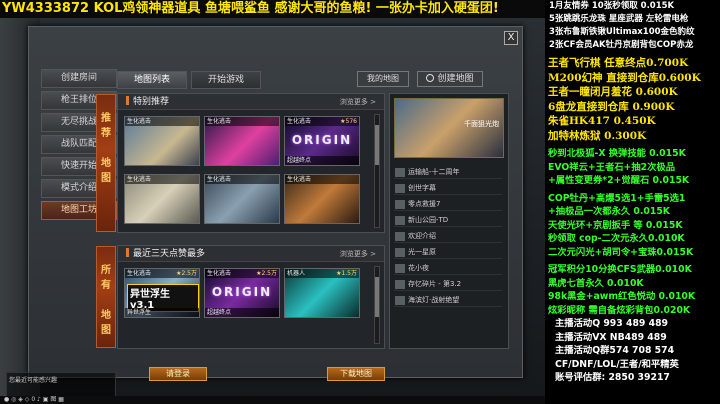  I want to click on offer-line: 98k黑金+awm红色悦动 0.010K, so click(622, 296).